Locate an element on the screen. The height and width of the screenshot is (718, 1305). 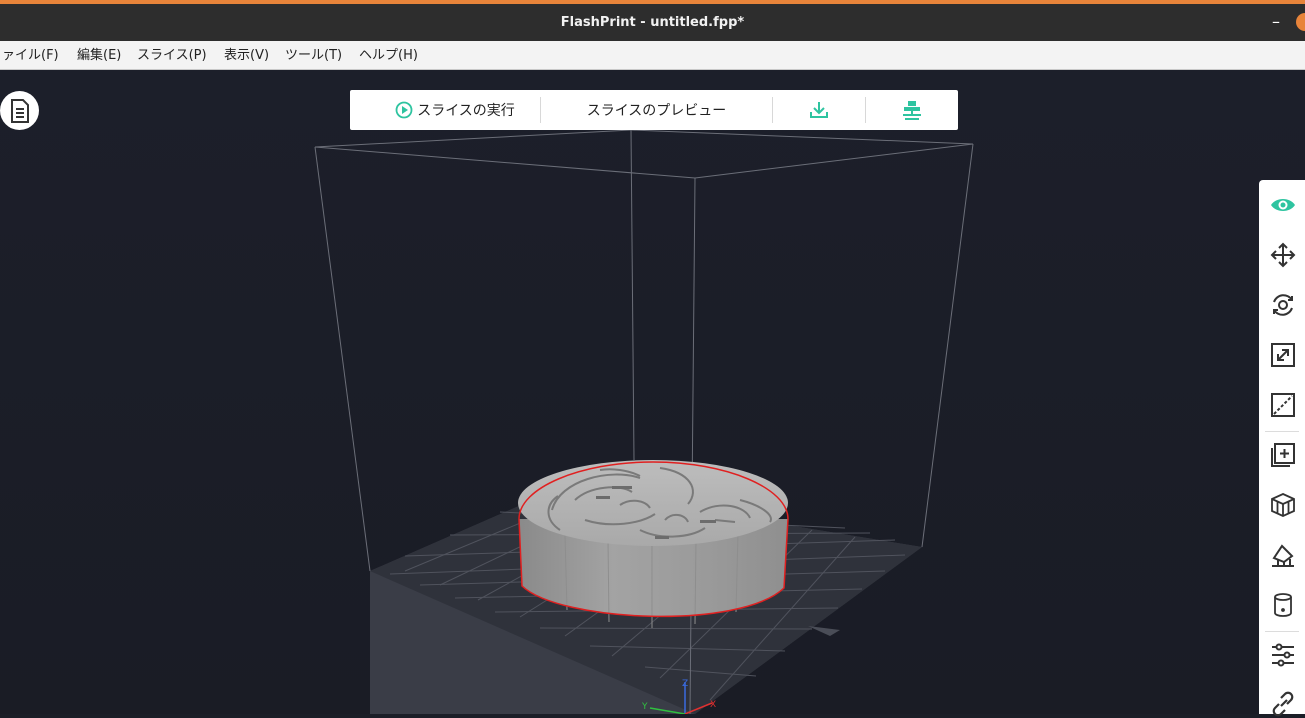
document-icon is located at coordinates (19, 110).